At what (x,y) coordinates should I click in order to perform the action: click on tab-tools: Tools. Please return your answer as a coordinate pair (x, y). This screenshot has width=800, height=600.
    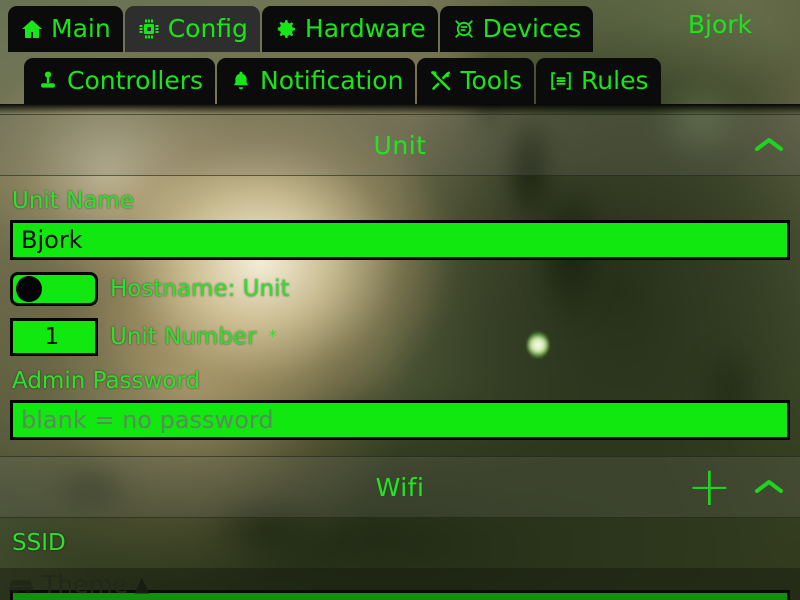
    Looking at the image, I should click on (476, 81).